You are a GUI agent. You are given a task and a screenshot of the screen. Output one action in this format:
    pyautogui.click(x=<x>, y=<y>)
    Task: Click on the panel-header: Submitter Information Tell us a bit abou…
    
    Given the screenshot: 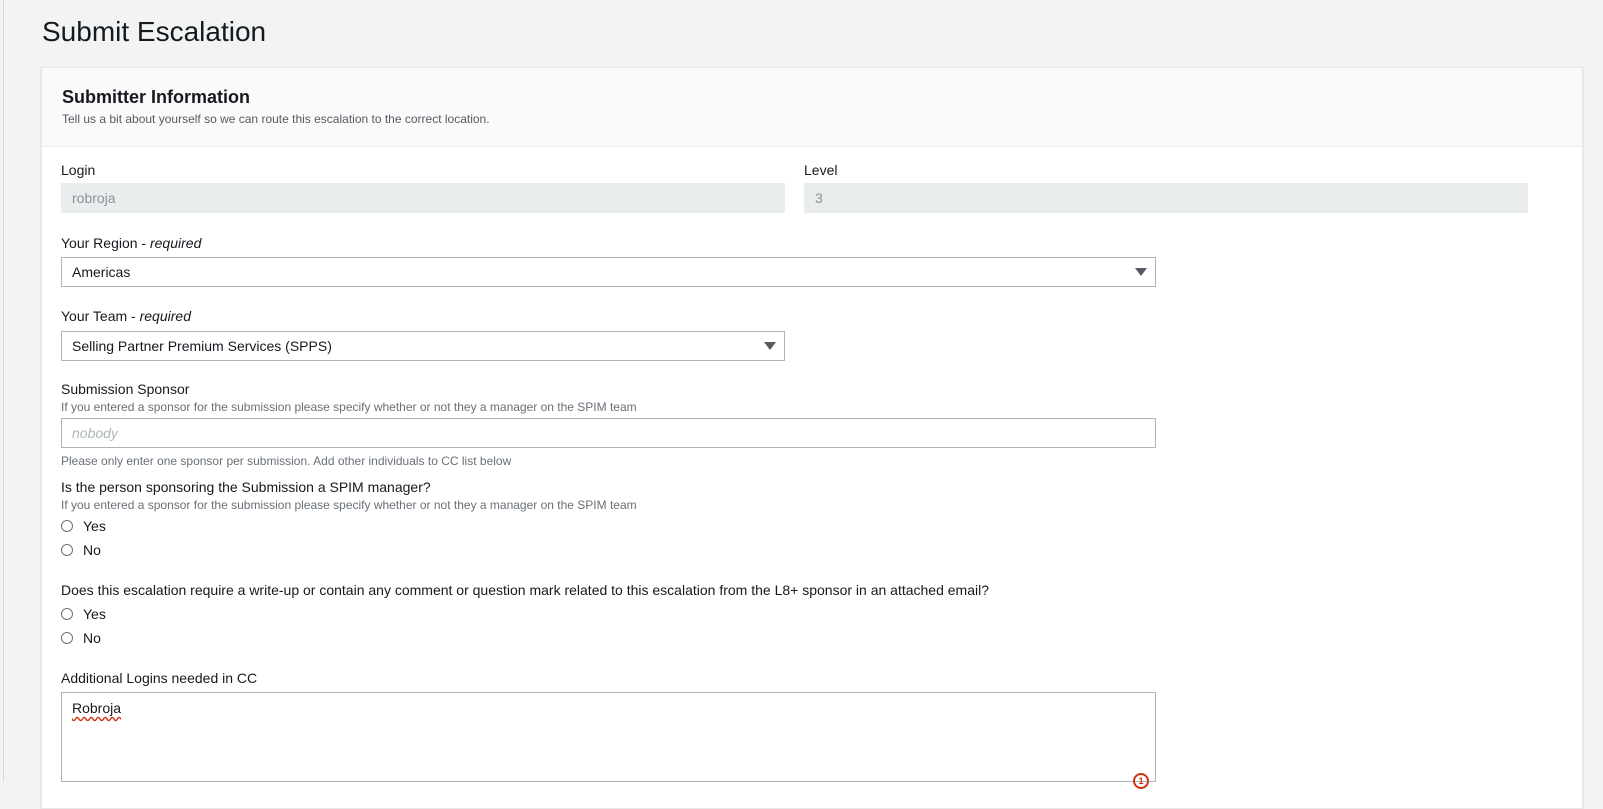 What is the action you would take?
    pyautogui.click(x=812, y=107)
    